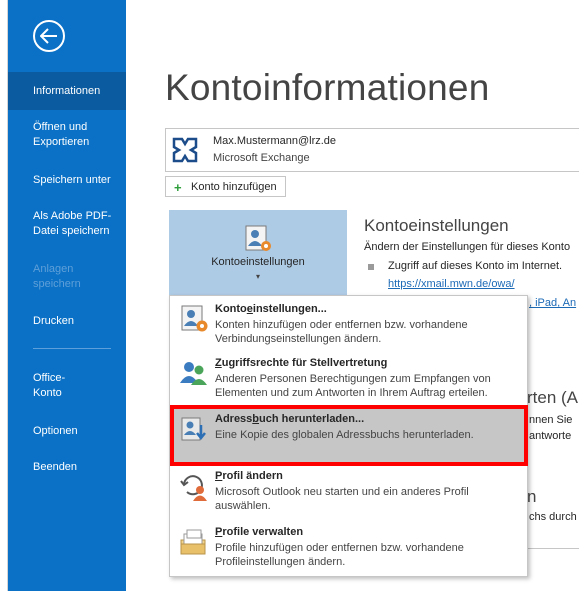  Describe the element at coordinates (475, 266) in the screenshot. I see `web-access-text: Zugriff auf dieses Konto im Internet.` at that location.